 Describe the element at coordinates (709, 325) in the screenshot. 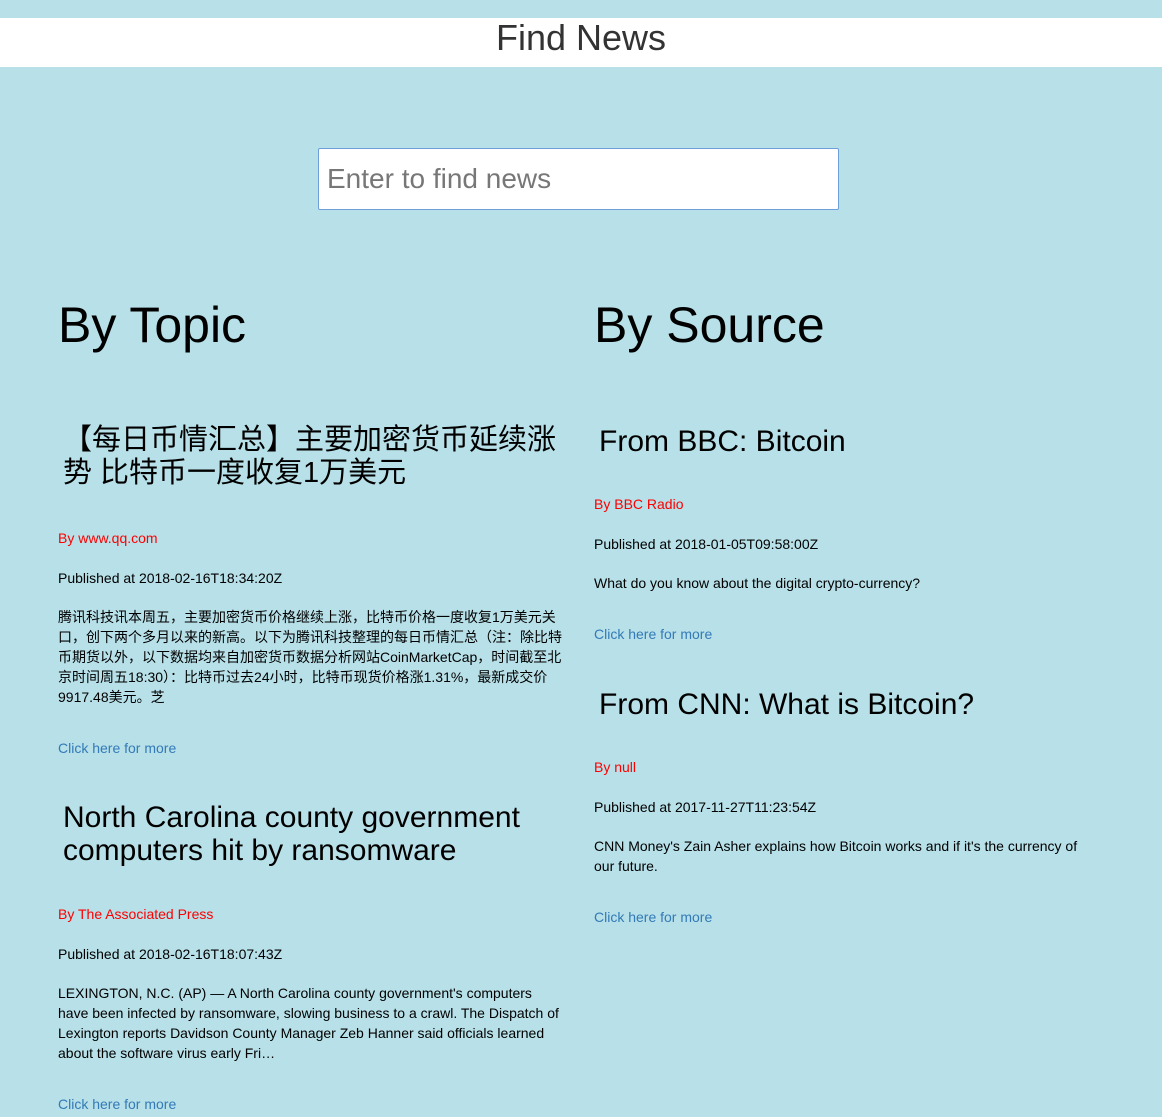

I see `by-source-heading: By Source` at that location.